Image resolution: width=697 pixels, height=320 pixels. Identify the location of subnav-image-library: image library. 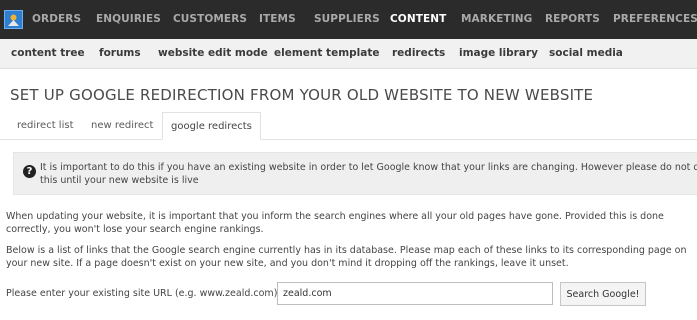
(498, 53).